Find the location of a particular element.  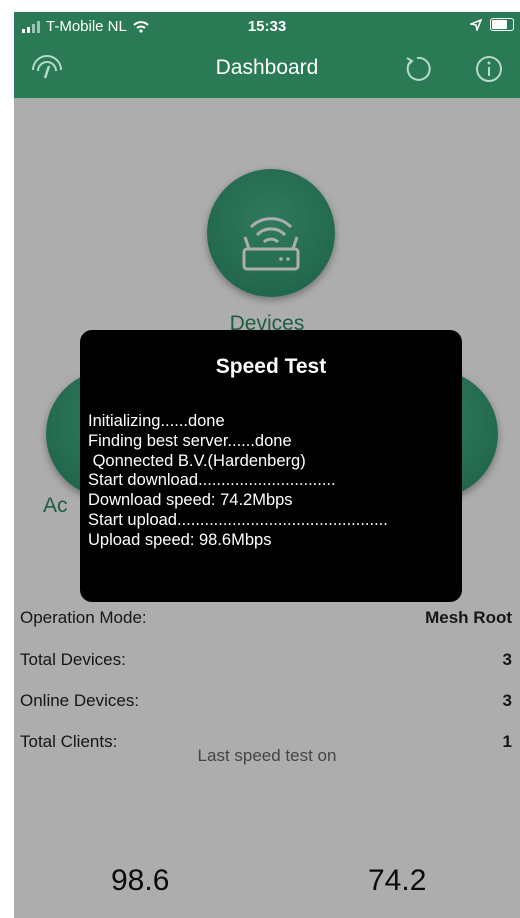

dialog-title: Speed Test is located at coordinates (271, 366).